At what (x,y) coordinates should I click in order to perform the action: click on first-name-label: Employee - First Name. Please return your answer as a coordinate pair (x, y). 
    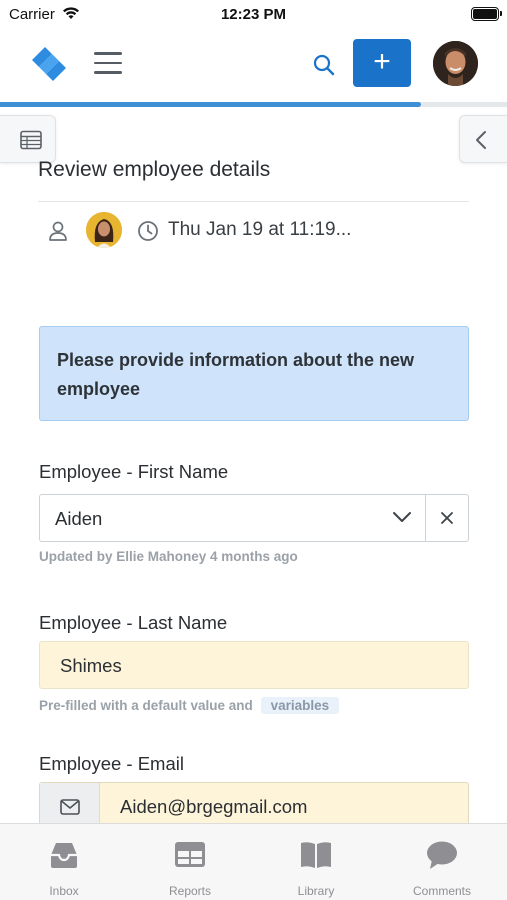
    Looking at the image, I should click on (134, 471).